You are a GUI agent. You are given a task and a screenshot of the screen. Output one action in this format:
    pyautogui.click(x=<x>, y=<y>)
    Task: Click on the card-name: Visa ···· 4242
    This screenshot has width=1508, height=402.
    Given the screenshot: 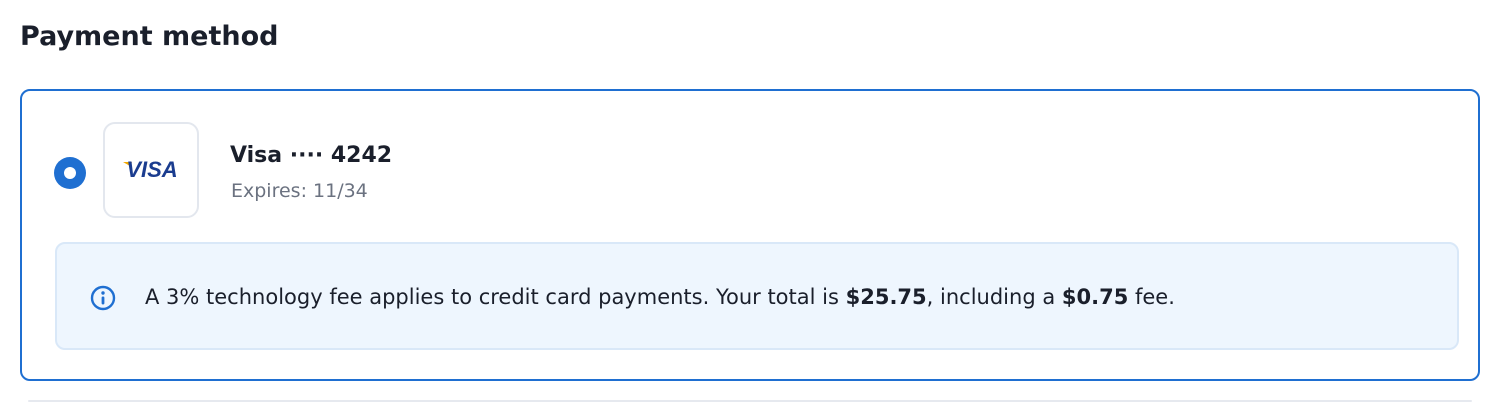 What is the action you would take?
    pyautogui.click(x=311, y=155)
    